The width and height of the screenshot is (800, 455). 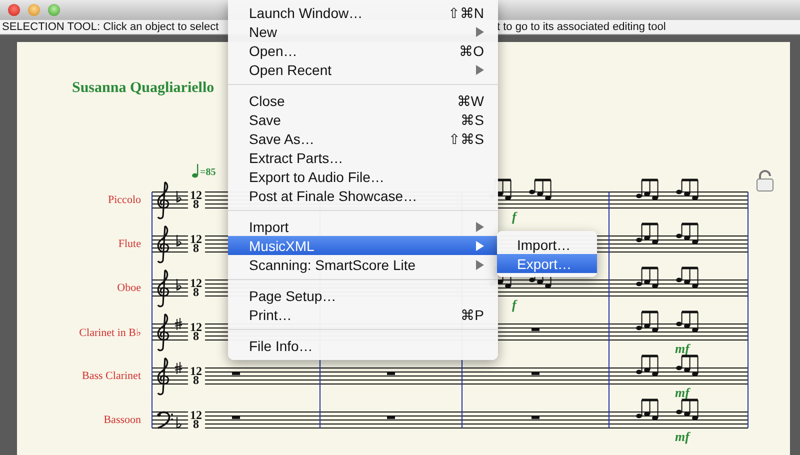 What do you see at coordinates (363, 264) in the screenshot?
I see `menu-item: Scanning: SmartScore Lite` at bounding box center [363, 264].